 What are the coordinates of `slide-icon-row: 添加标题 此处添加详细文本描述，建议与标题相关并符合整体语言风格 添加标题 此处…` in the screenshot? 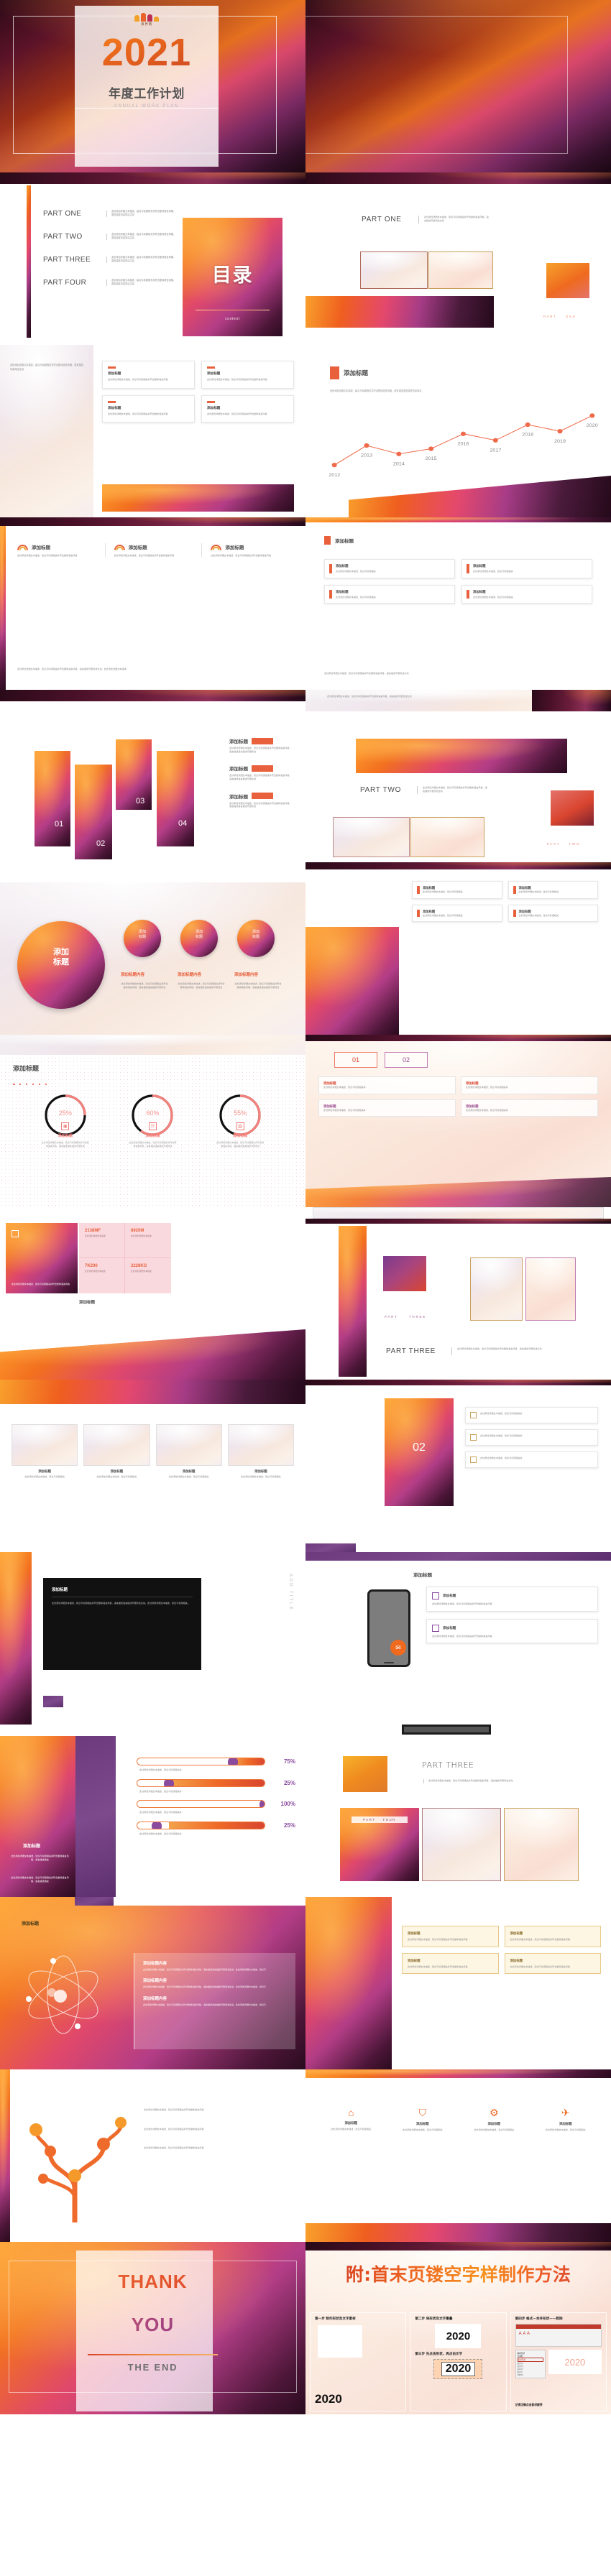 It's located at (153, 603).